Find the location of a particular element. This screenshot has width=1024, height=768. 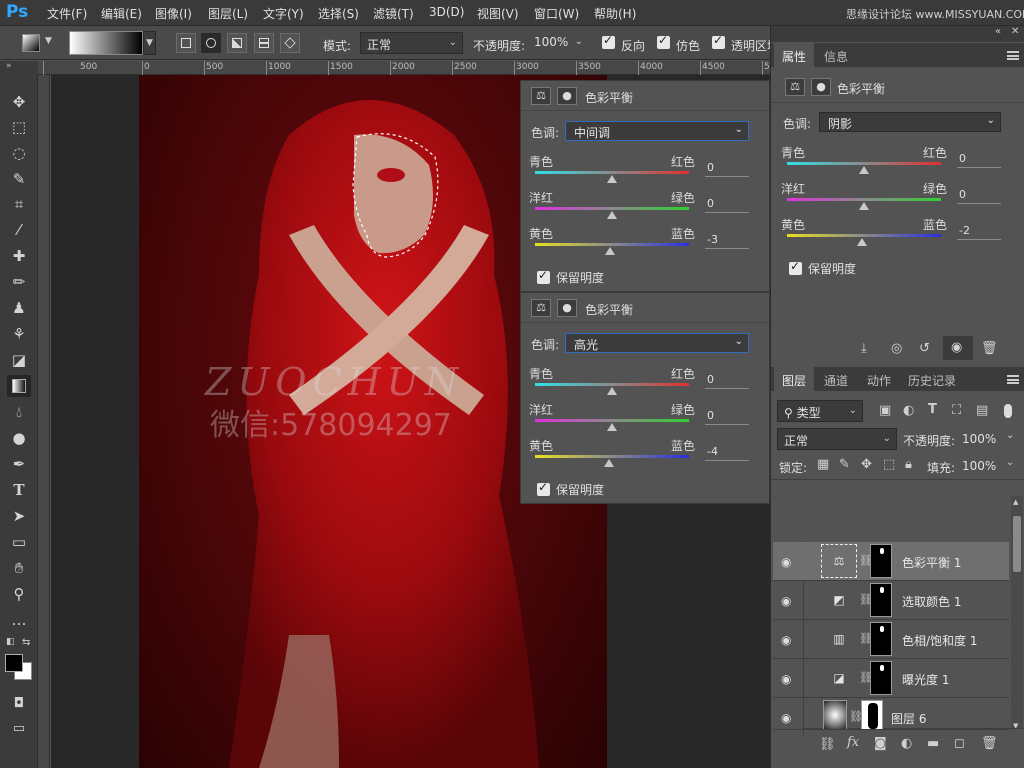

scroll-up-icon: ▲ is located at coordinates (1017, 502).